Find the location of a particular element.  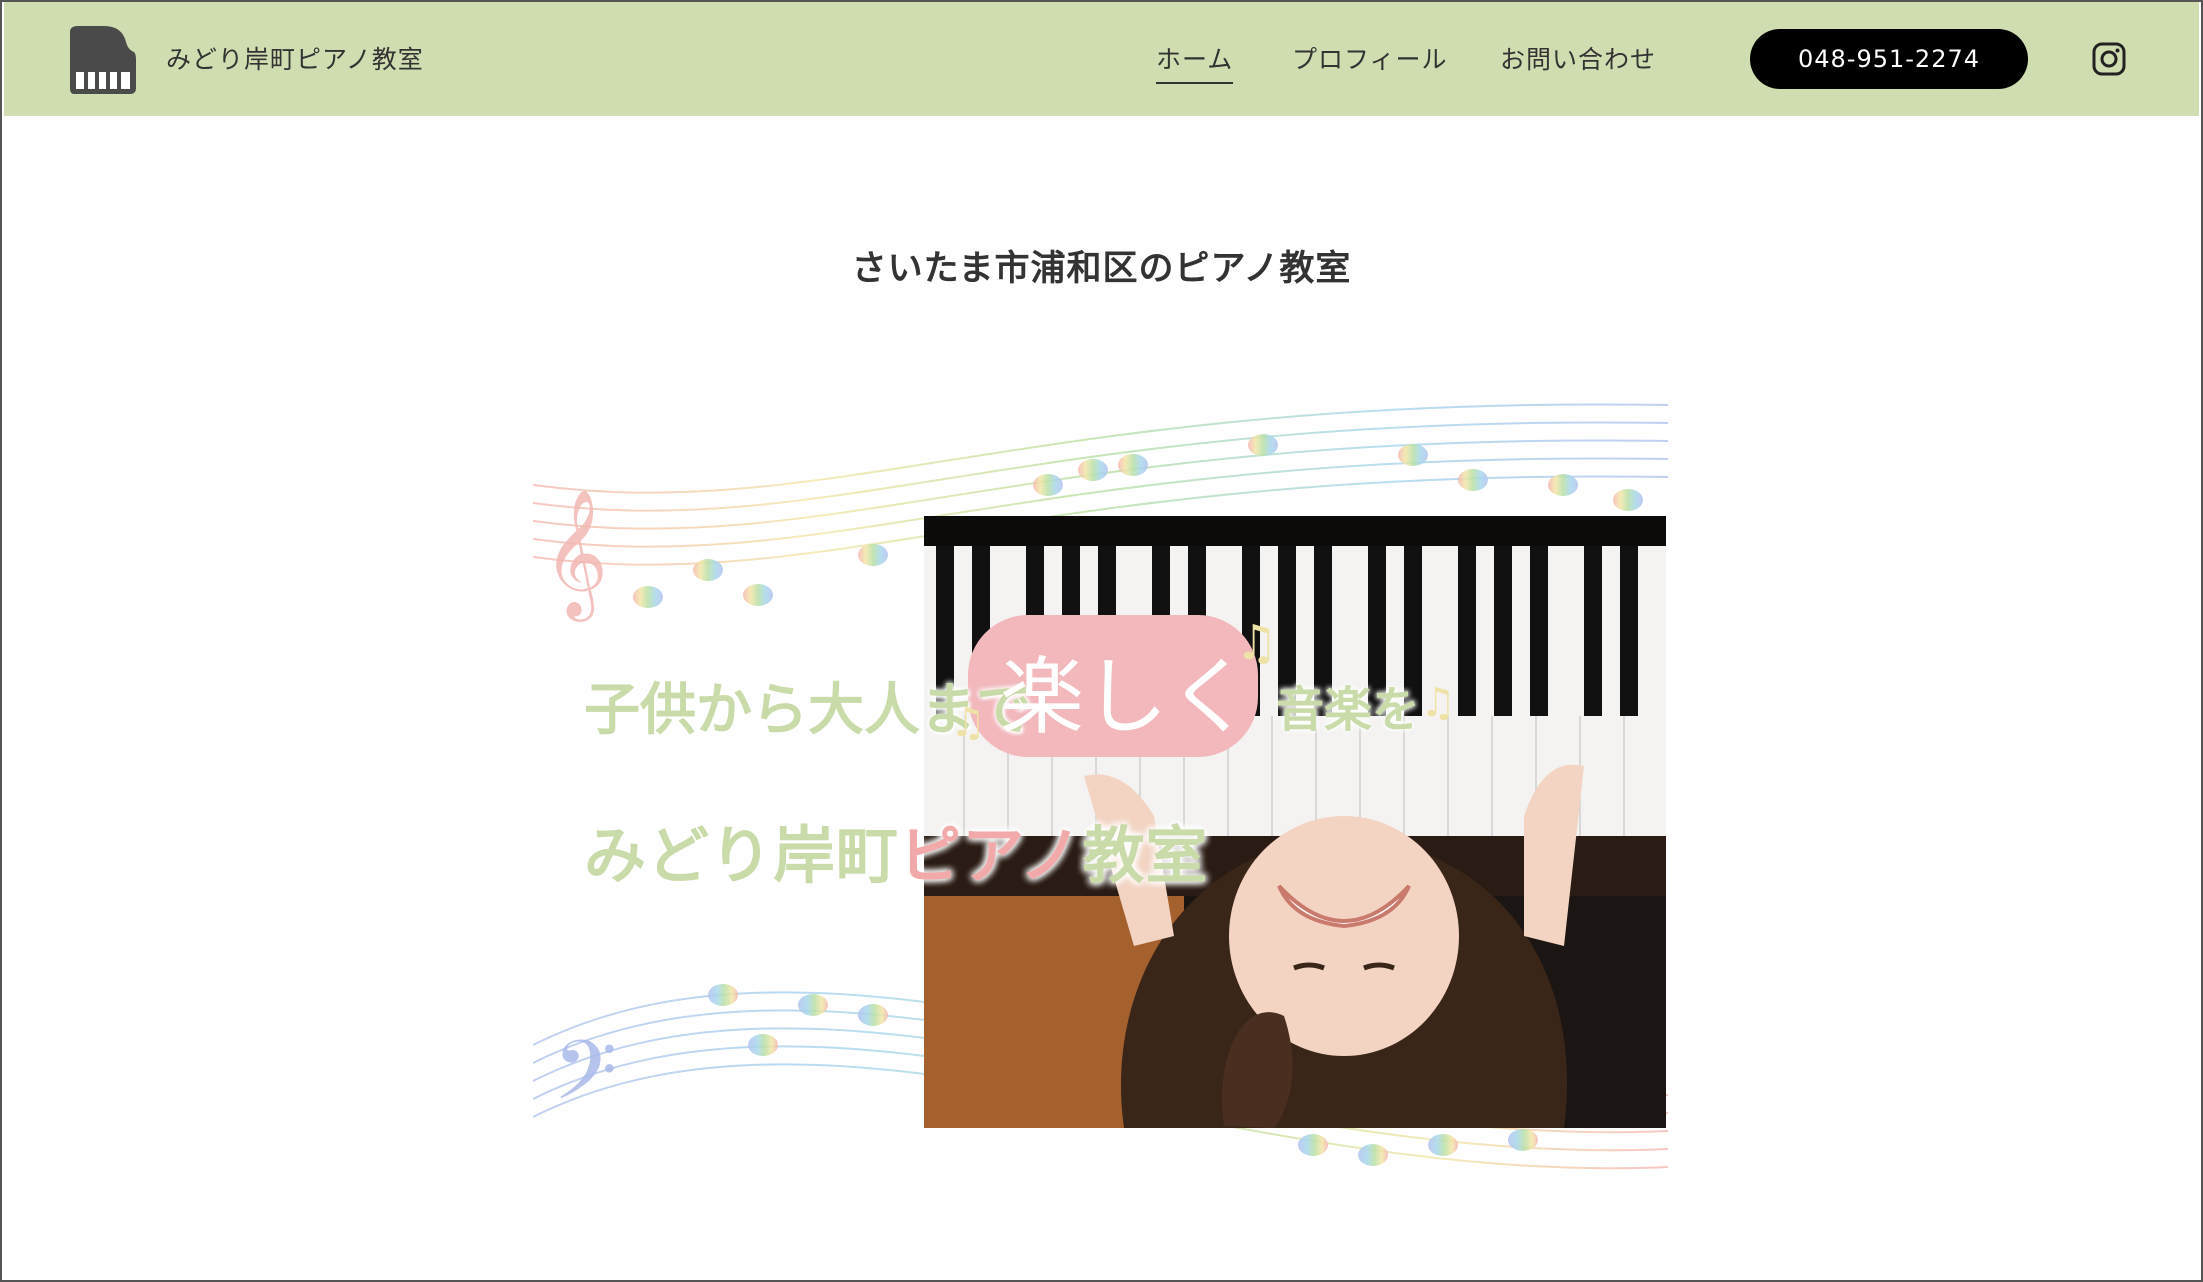

hero-title-green-2: 教室 is located at coordinates (1145, 855).